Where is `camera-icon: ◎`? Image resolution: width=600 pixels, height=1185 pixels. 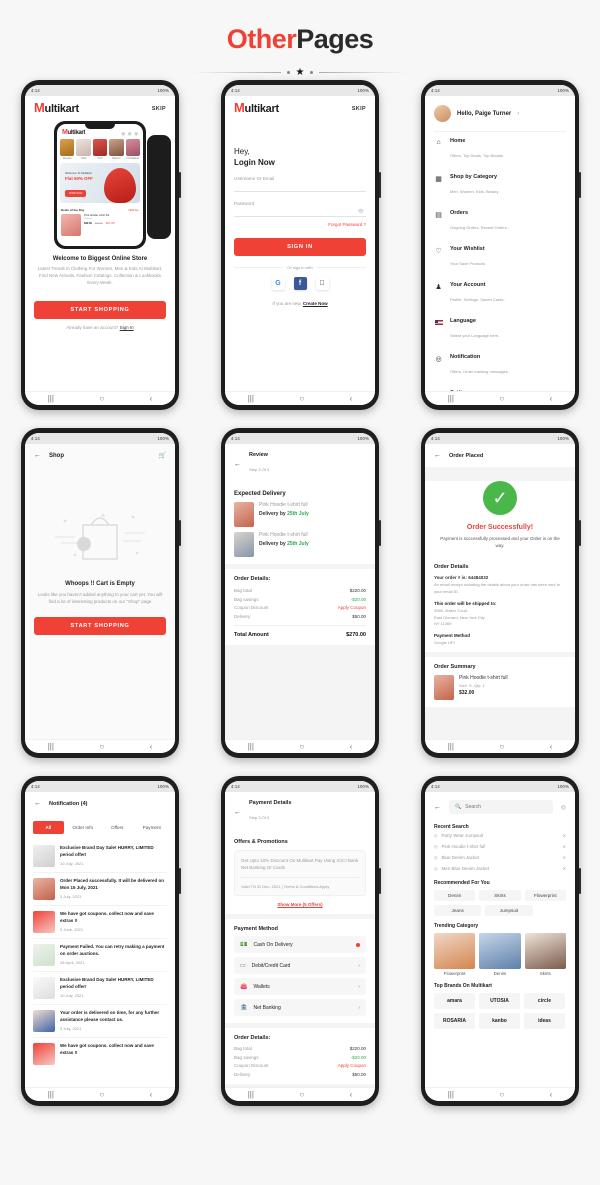
camera-icon: ◎ is located at coordinates (563, 807).